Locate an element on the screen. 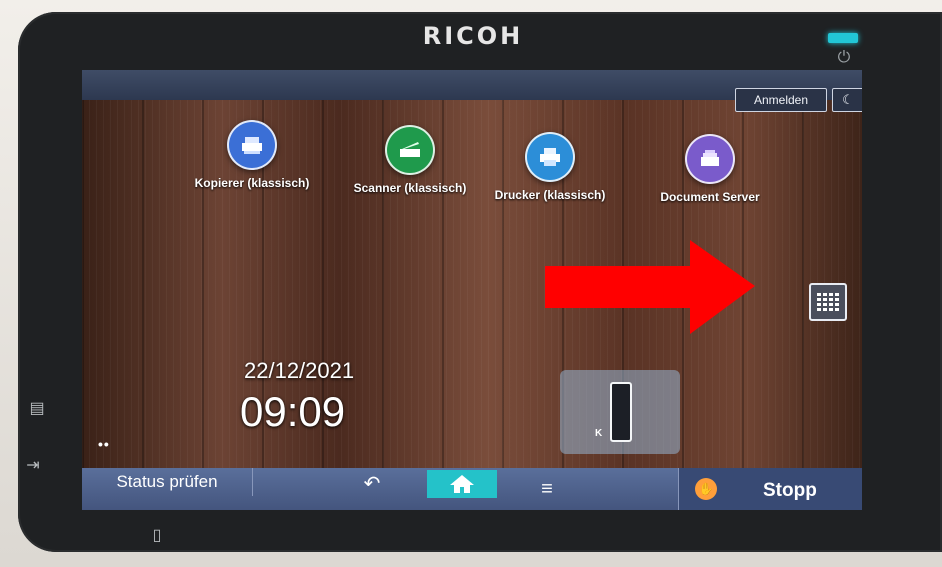  app-label: Drucker (klassisch) is located at coordinates (550, 195).